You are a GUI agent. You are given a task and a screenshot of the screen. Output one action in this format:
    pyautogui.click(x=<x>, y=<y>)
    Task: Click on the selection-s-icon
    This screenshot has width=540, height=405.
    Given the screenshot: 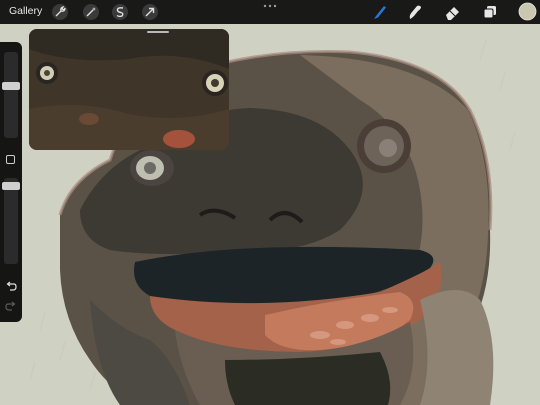 What is the action you would take?
    pyautogui.click(x=120, y=12)
    